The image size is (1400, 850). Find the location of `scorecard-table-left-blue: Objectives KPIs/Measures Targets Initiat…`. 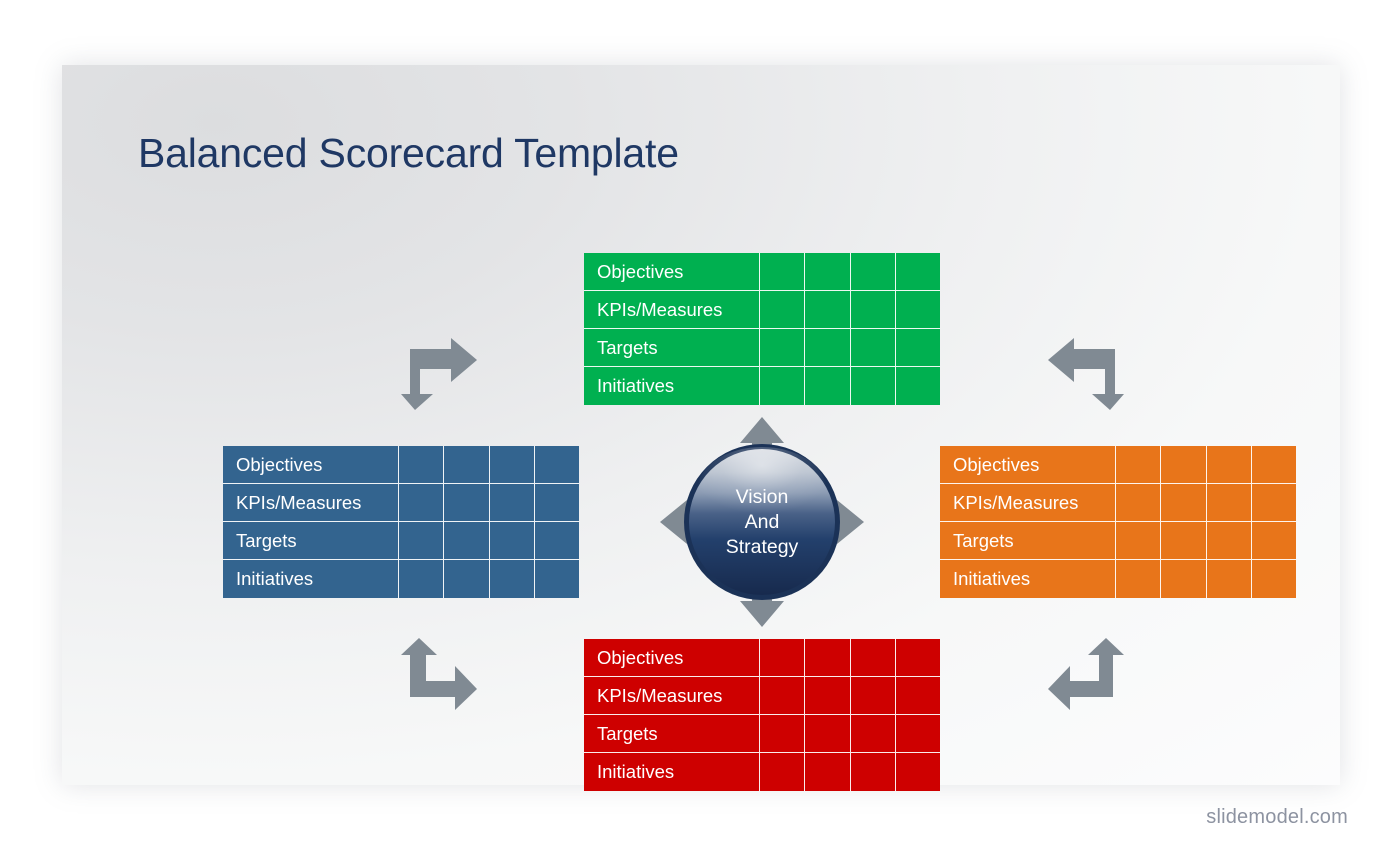

scorecard-table-left-blue: Objectives KPIs/Measures Targets Initiat… is located at coordinates (401, 522).